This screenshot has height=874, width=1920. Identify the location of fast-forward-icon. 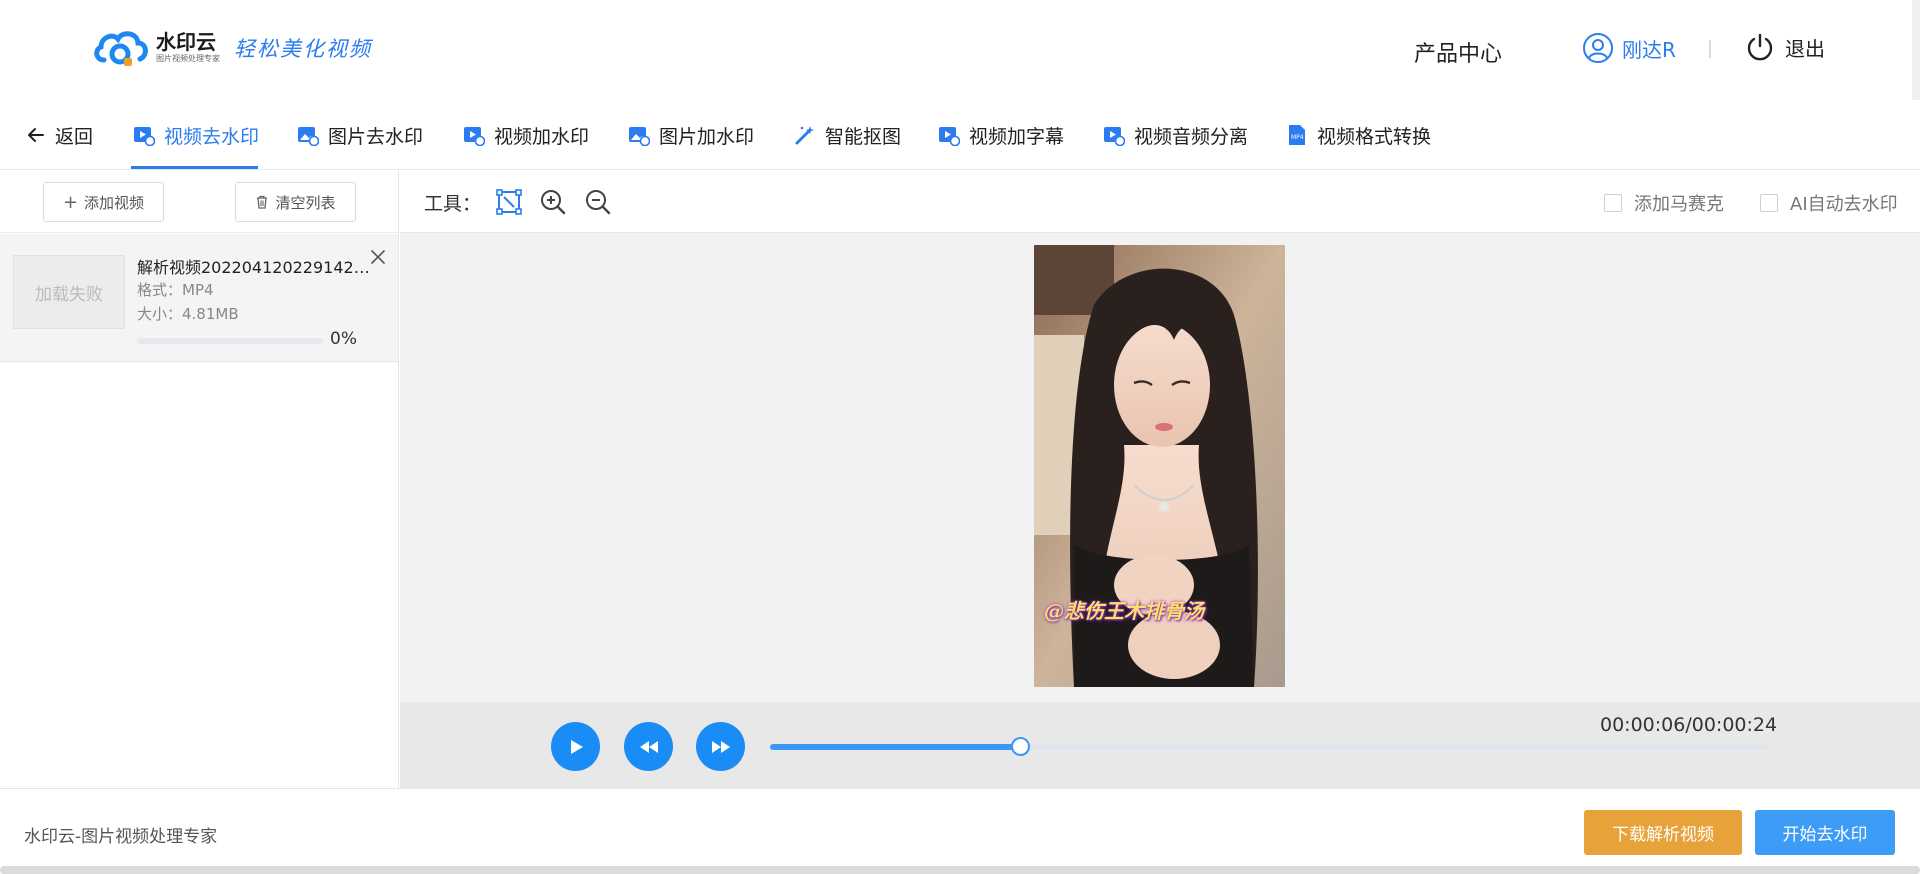
(720, 746).